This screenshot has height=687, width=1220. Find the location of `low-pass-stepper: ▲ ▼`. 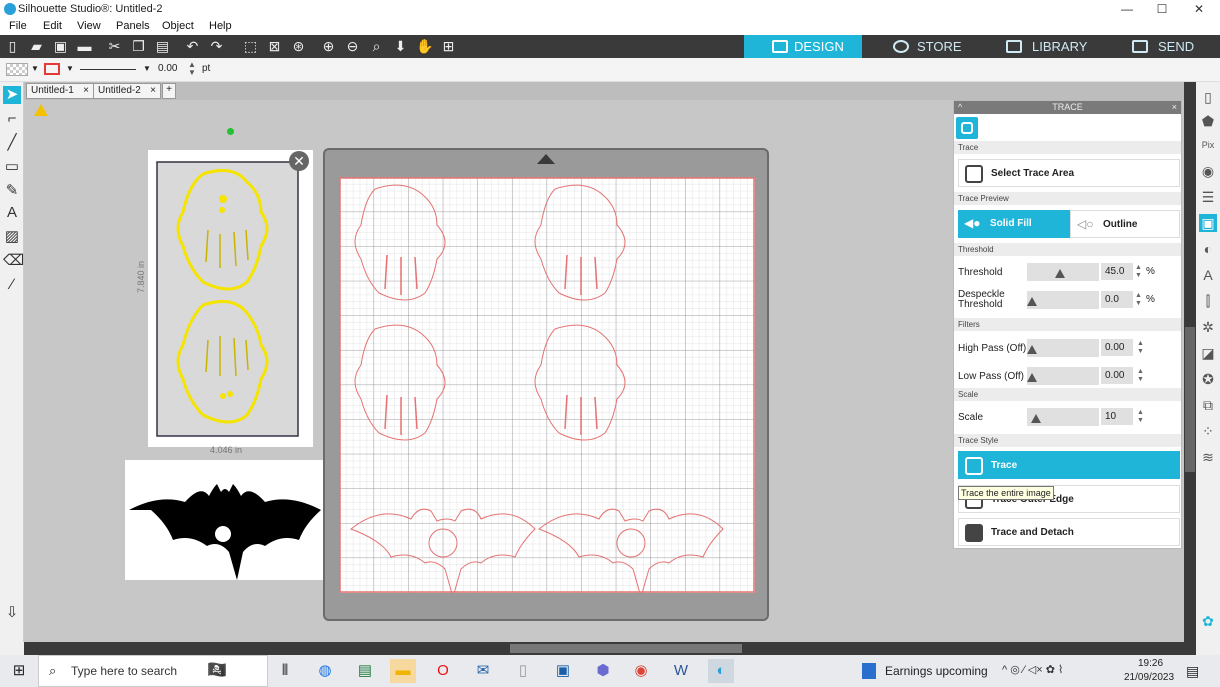

low-pass-stepper: ▲ ▼ is located at coordinates (1141, 376).